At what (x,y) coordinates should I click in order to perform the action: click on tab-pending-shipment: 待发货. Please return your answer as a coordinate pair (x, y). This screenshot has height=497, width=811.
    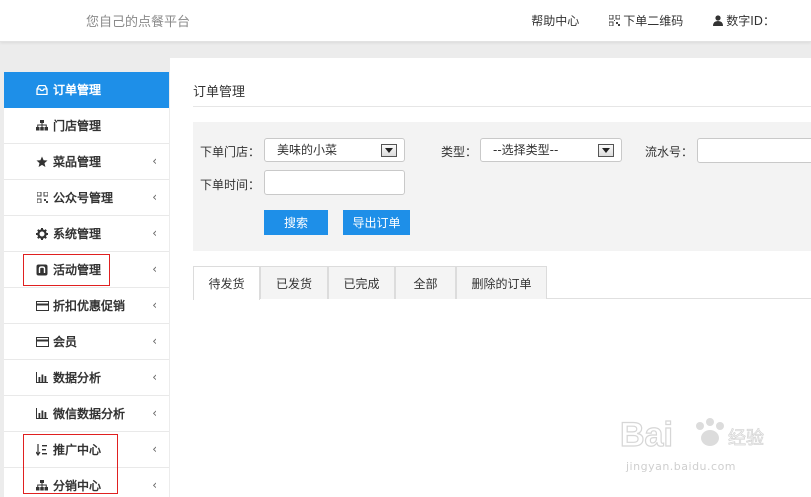
    Looking at the image, I should click on (226, 283).